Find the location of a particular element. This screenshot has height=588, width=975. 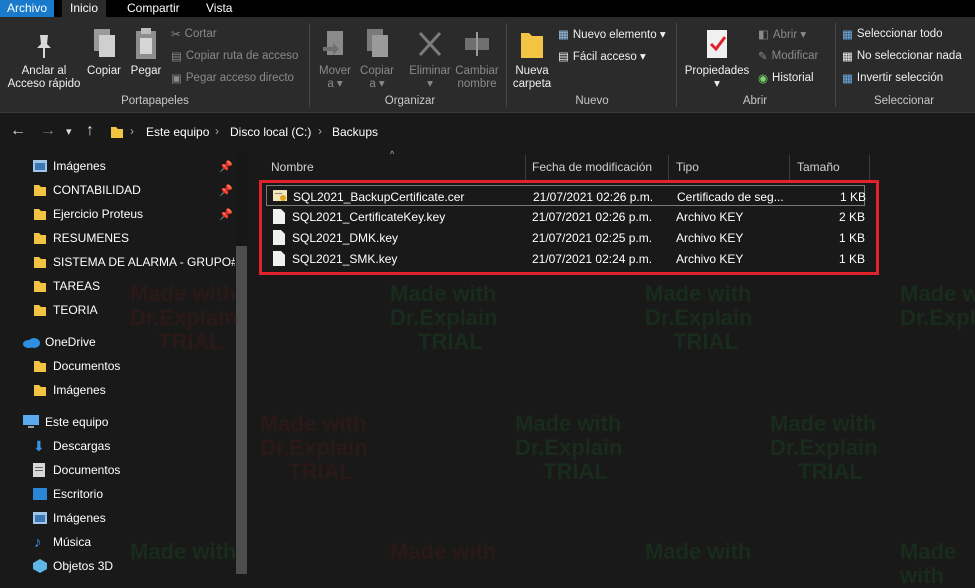

properties-label: Propiedades ▾ is located at coordinates (717, 77).